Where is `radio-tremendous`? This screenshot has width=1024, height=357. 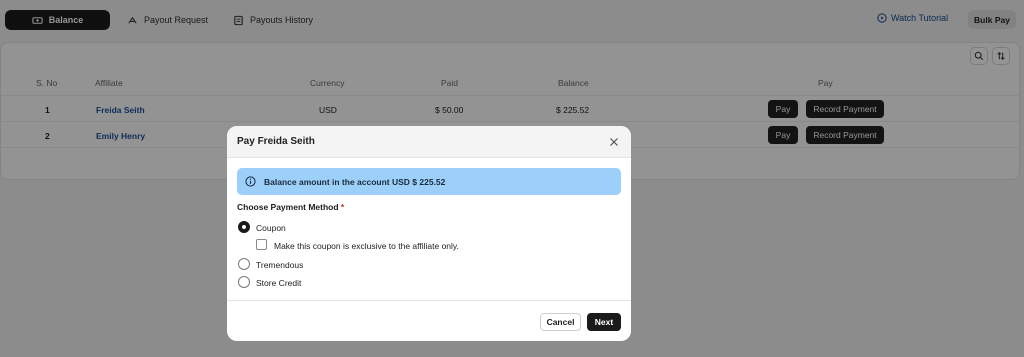 radio-tremendous is located at coordinates (244, 264).